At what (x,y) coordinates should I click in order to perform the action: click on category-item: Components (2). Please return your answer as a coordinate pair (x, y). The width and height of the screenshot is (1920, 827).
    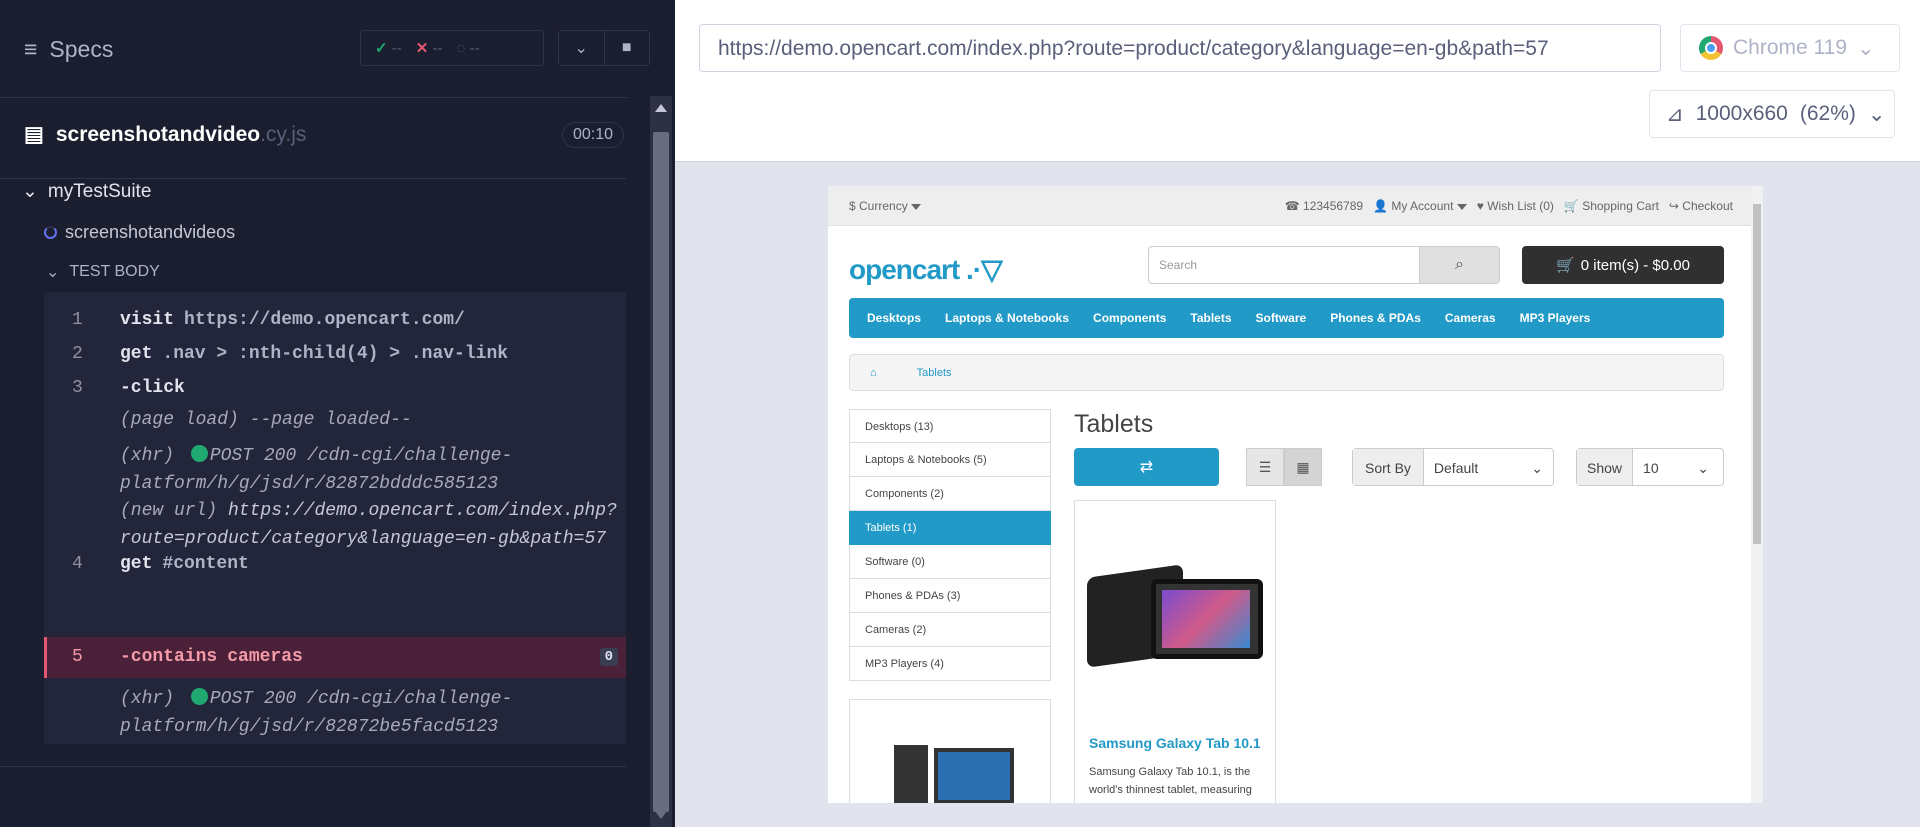
    Looking at the image, I should click on (950, 494).